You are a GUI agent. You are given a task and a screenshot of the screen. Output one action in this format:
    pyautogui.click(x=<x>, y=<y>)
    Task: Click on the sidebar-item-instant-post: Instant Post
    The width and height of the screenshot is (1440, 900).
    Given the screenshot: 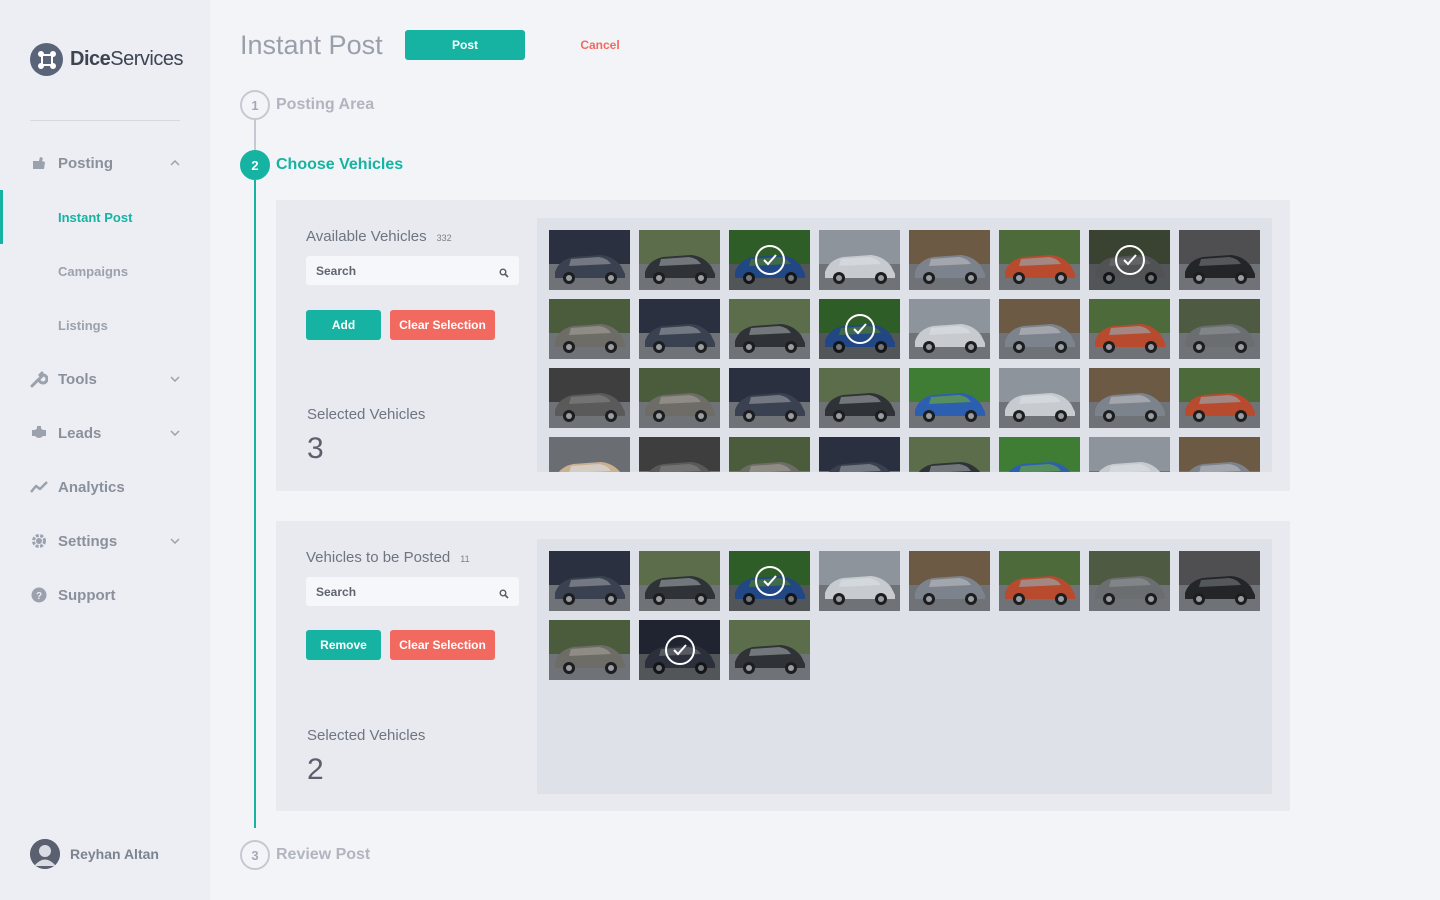 What is the action you would take?
    pyautogui.click(x=105, y=217)
    